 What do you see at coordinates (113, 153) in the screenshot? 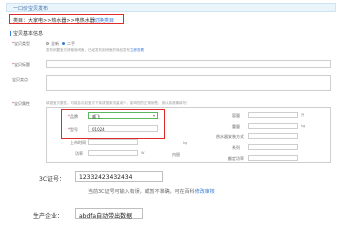
I see `power-input` at bounding box center [113, 153].